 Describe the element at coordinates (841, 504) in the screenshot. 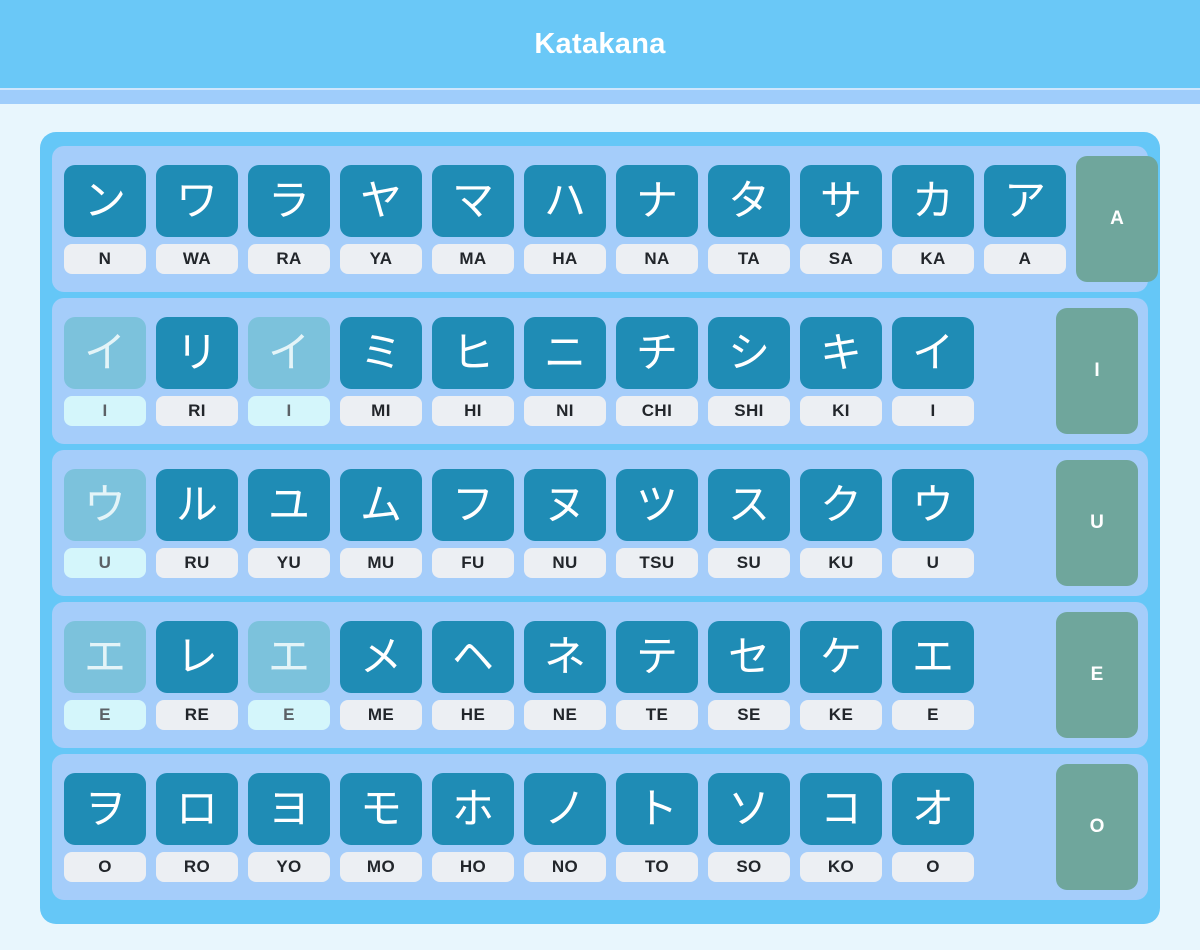

I see `kana-glyph: ク` at that location.